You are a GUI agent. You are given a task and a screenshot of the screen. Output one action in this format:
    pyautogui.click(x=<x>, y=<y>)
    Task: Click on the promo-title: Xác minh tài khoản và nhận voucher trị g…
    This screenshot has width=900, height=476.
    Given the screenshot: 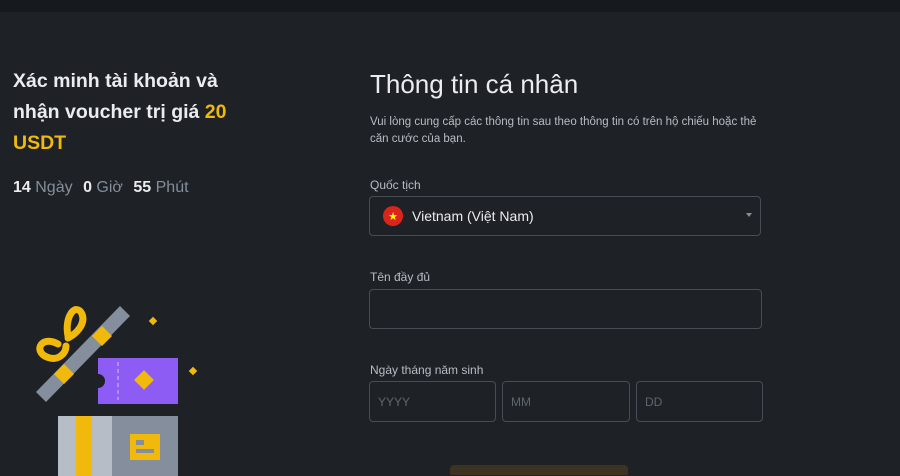 What is the action you would take?
    pyautogui.click(x=133, y=112)
    